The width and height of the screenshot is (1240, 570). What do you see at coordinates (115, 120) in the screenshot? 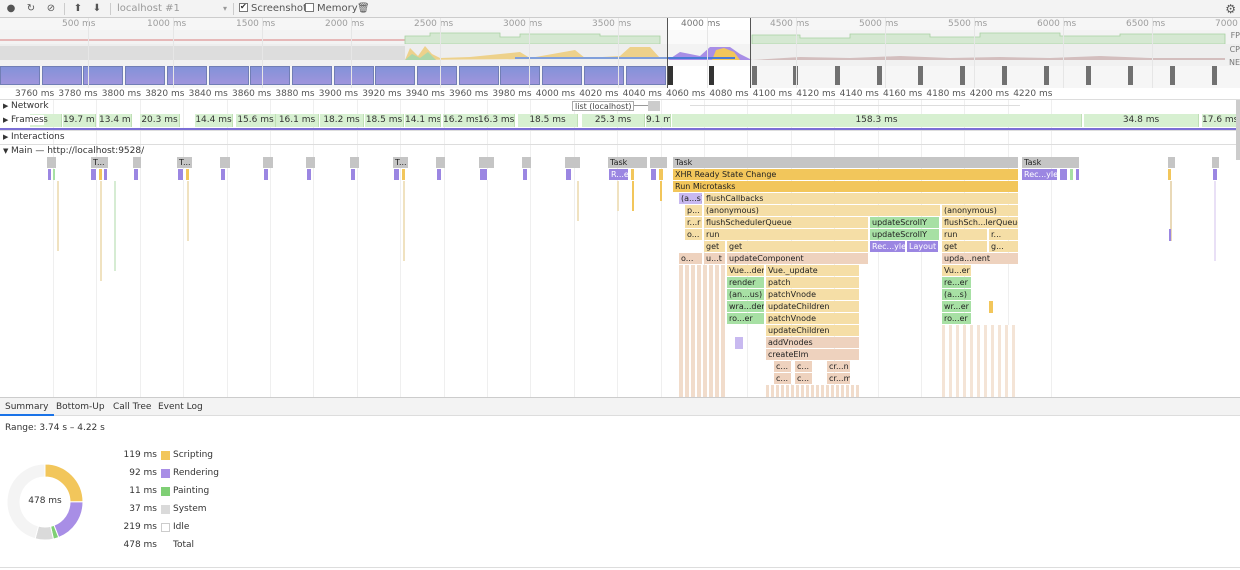
I see `frame-block: 13.4 ms` at bounding box center [115, 120].